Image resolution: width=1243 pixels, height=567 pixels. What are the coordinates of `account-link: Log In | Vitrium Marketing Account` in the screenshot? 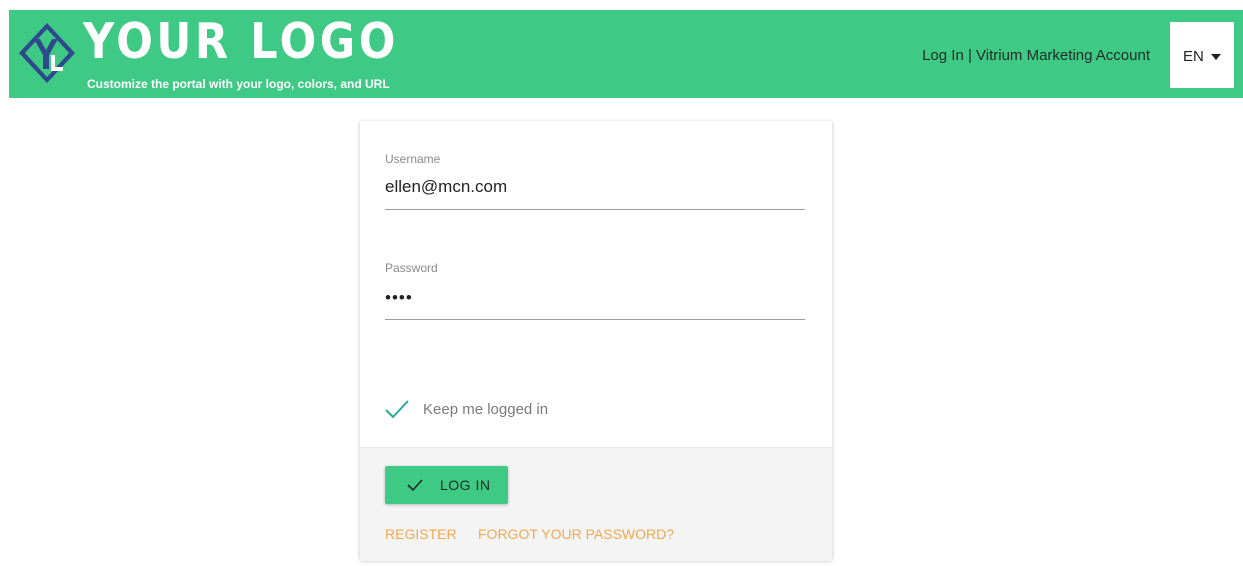 It's located at (1036, 56).